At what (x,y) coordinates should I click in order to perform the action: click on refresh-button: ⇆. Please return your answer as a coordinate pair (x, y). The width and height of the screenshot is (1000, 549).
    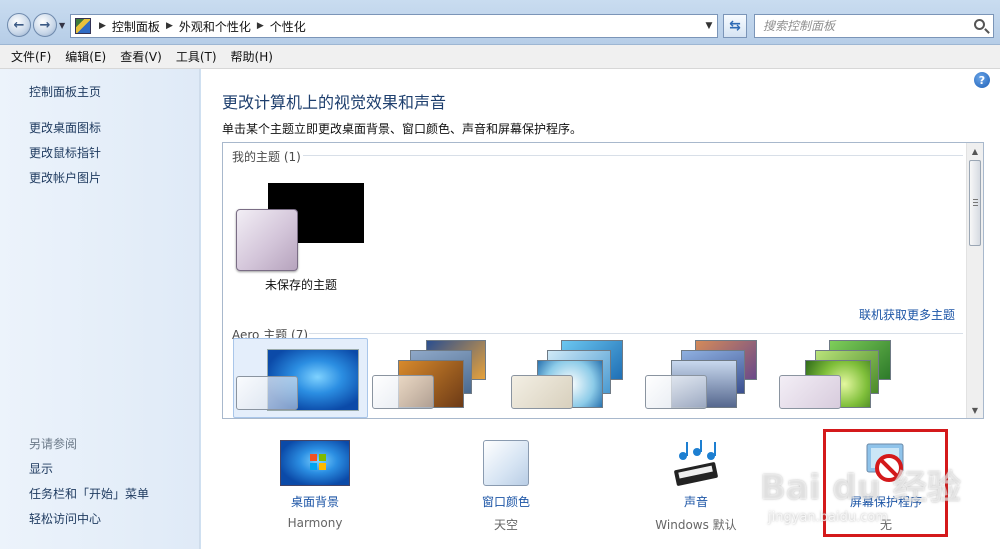
    Looking at the image, I should click on (735, 26).